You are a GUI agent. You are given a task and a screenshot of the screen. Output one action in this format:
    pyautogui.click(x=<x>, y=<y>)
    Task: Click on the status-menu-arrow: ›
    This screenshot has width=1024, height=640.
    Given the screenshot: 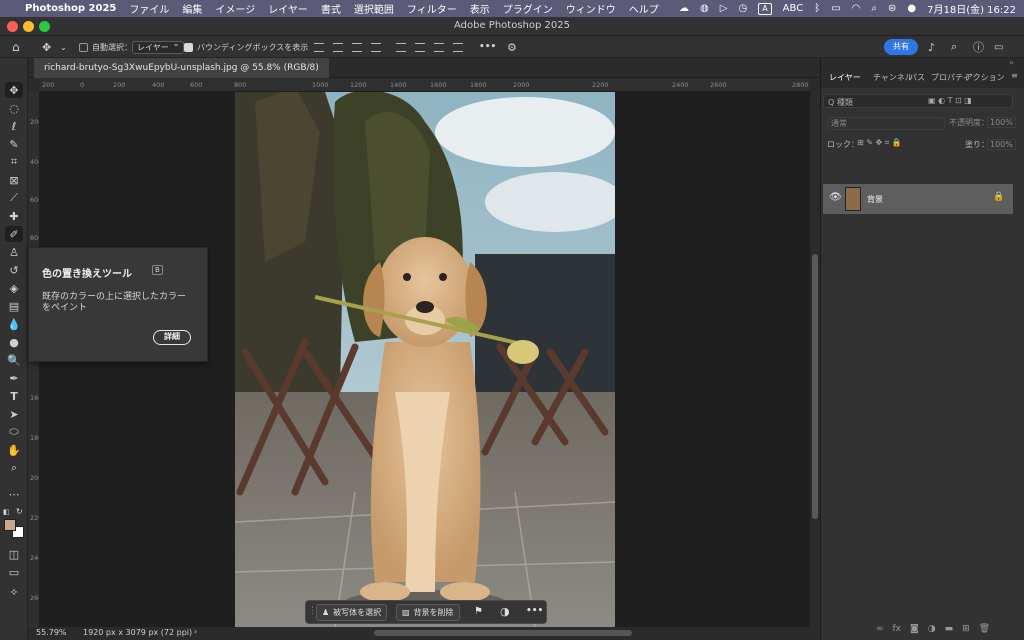 What is the action you would take?
    pyautogui.click(x=195, y=631)
    